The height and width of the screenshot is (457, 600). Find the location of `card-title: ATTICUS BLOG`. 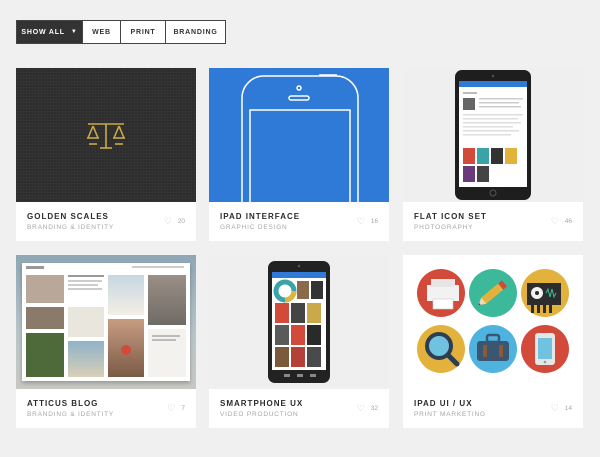

card-title: ATTICUS BLOG is located at coordinates (62, 403).